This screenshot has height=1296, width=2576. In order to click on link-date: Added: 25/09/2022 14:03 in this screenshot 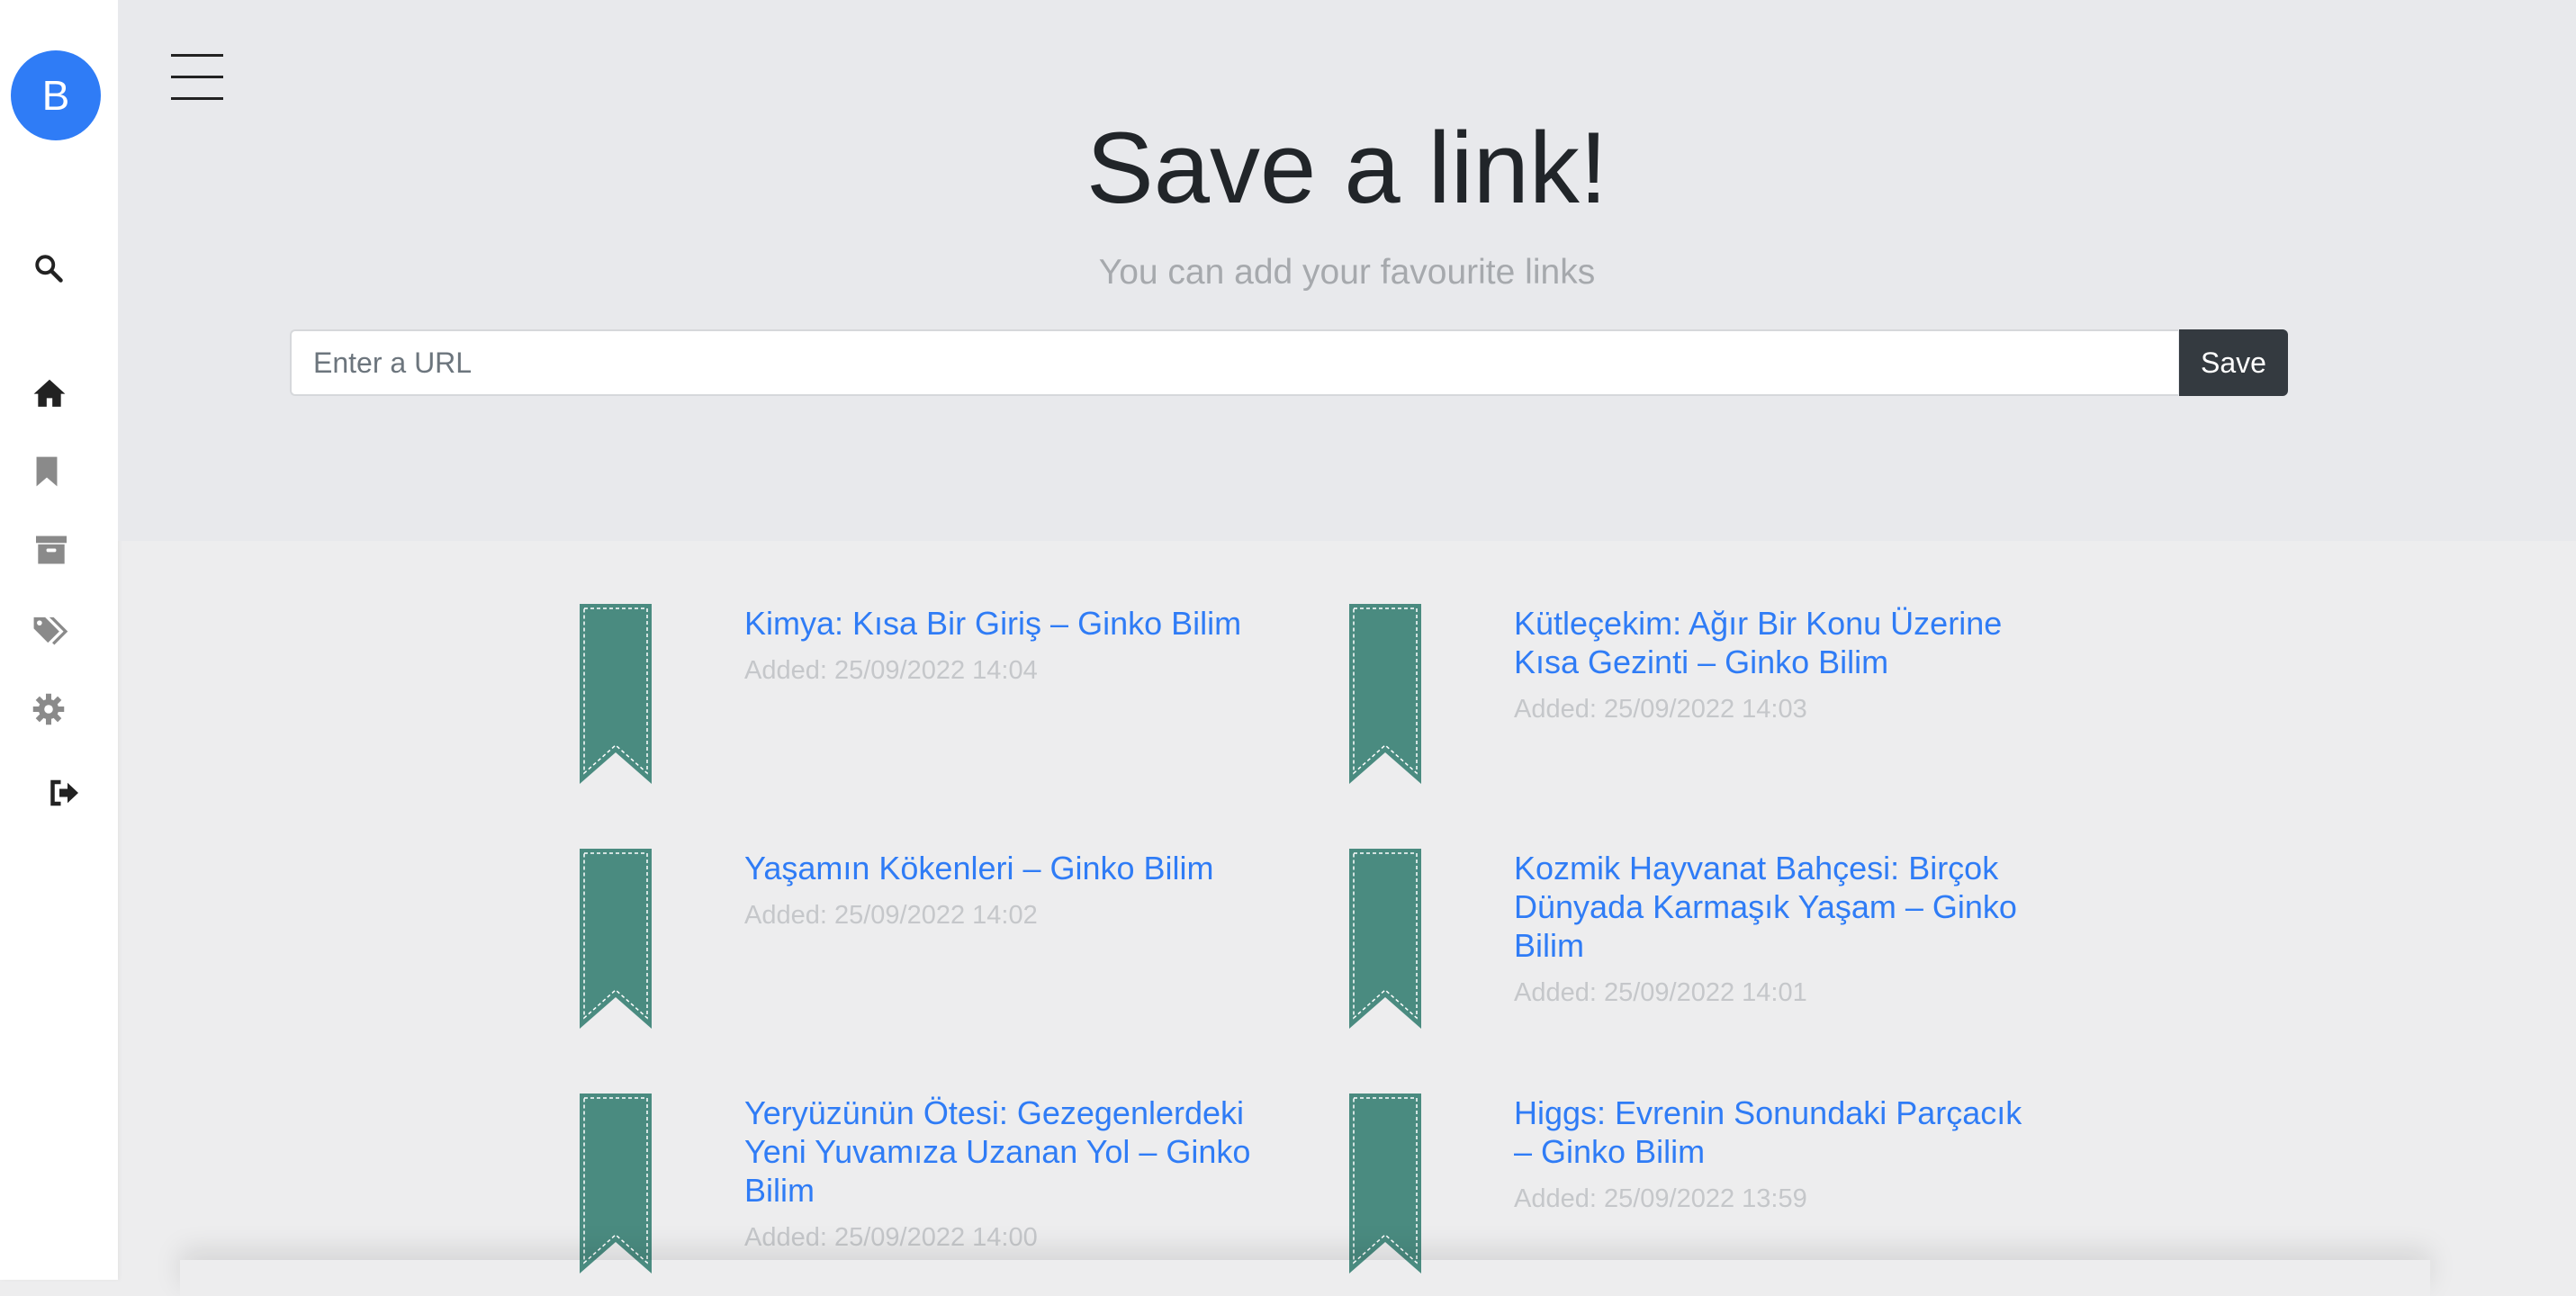, I will do `click(1660, 709)`.